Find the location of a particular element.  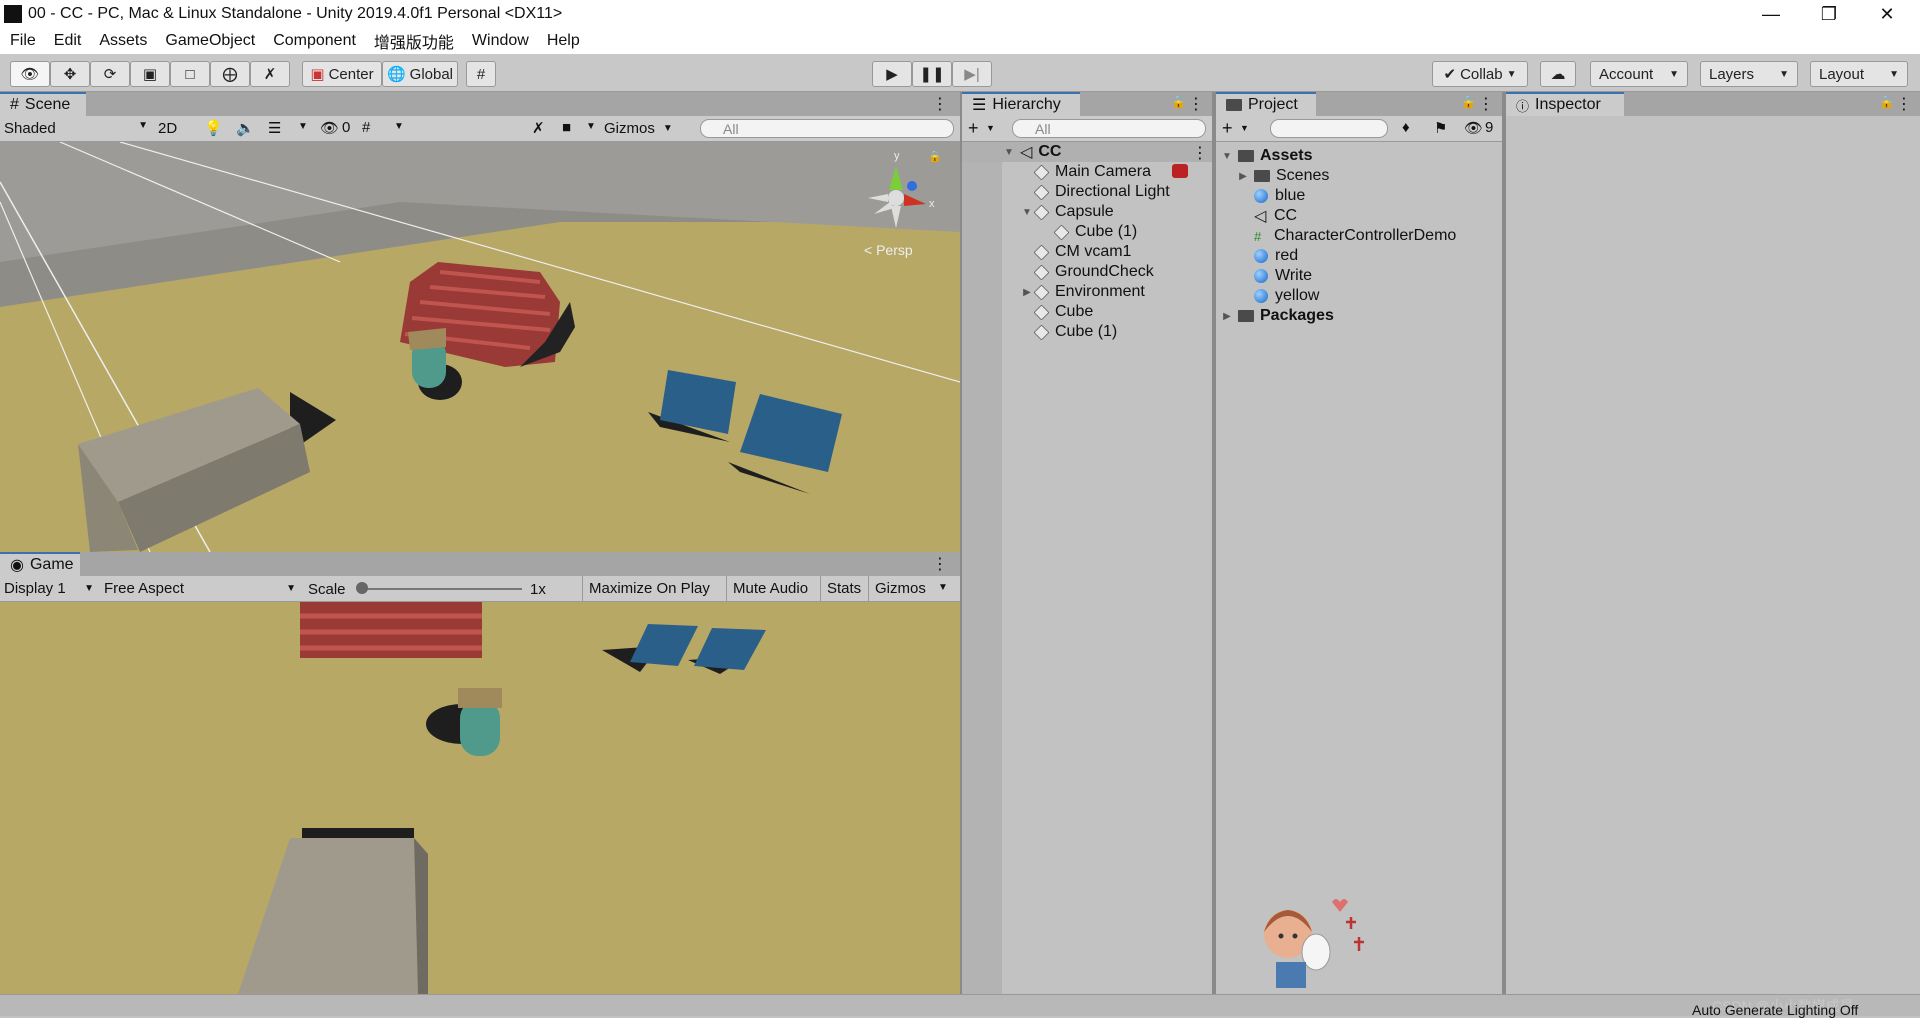

view-tool-icon: 👁 is located at coordinates (30, 74).